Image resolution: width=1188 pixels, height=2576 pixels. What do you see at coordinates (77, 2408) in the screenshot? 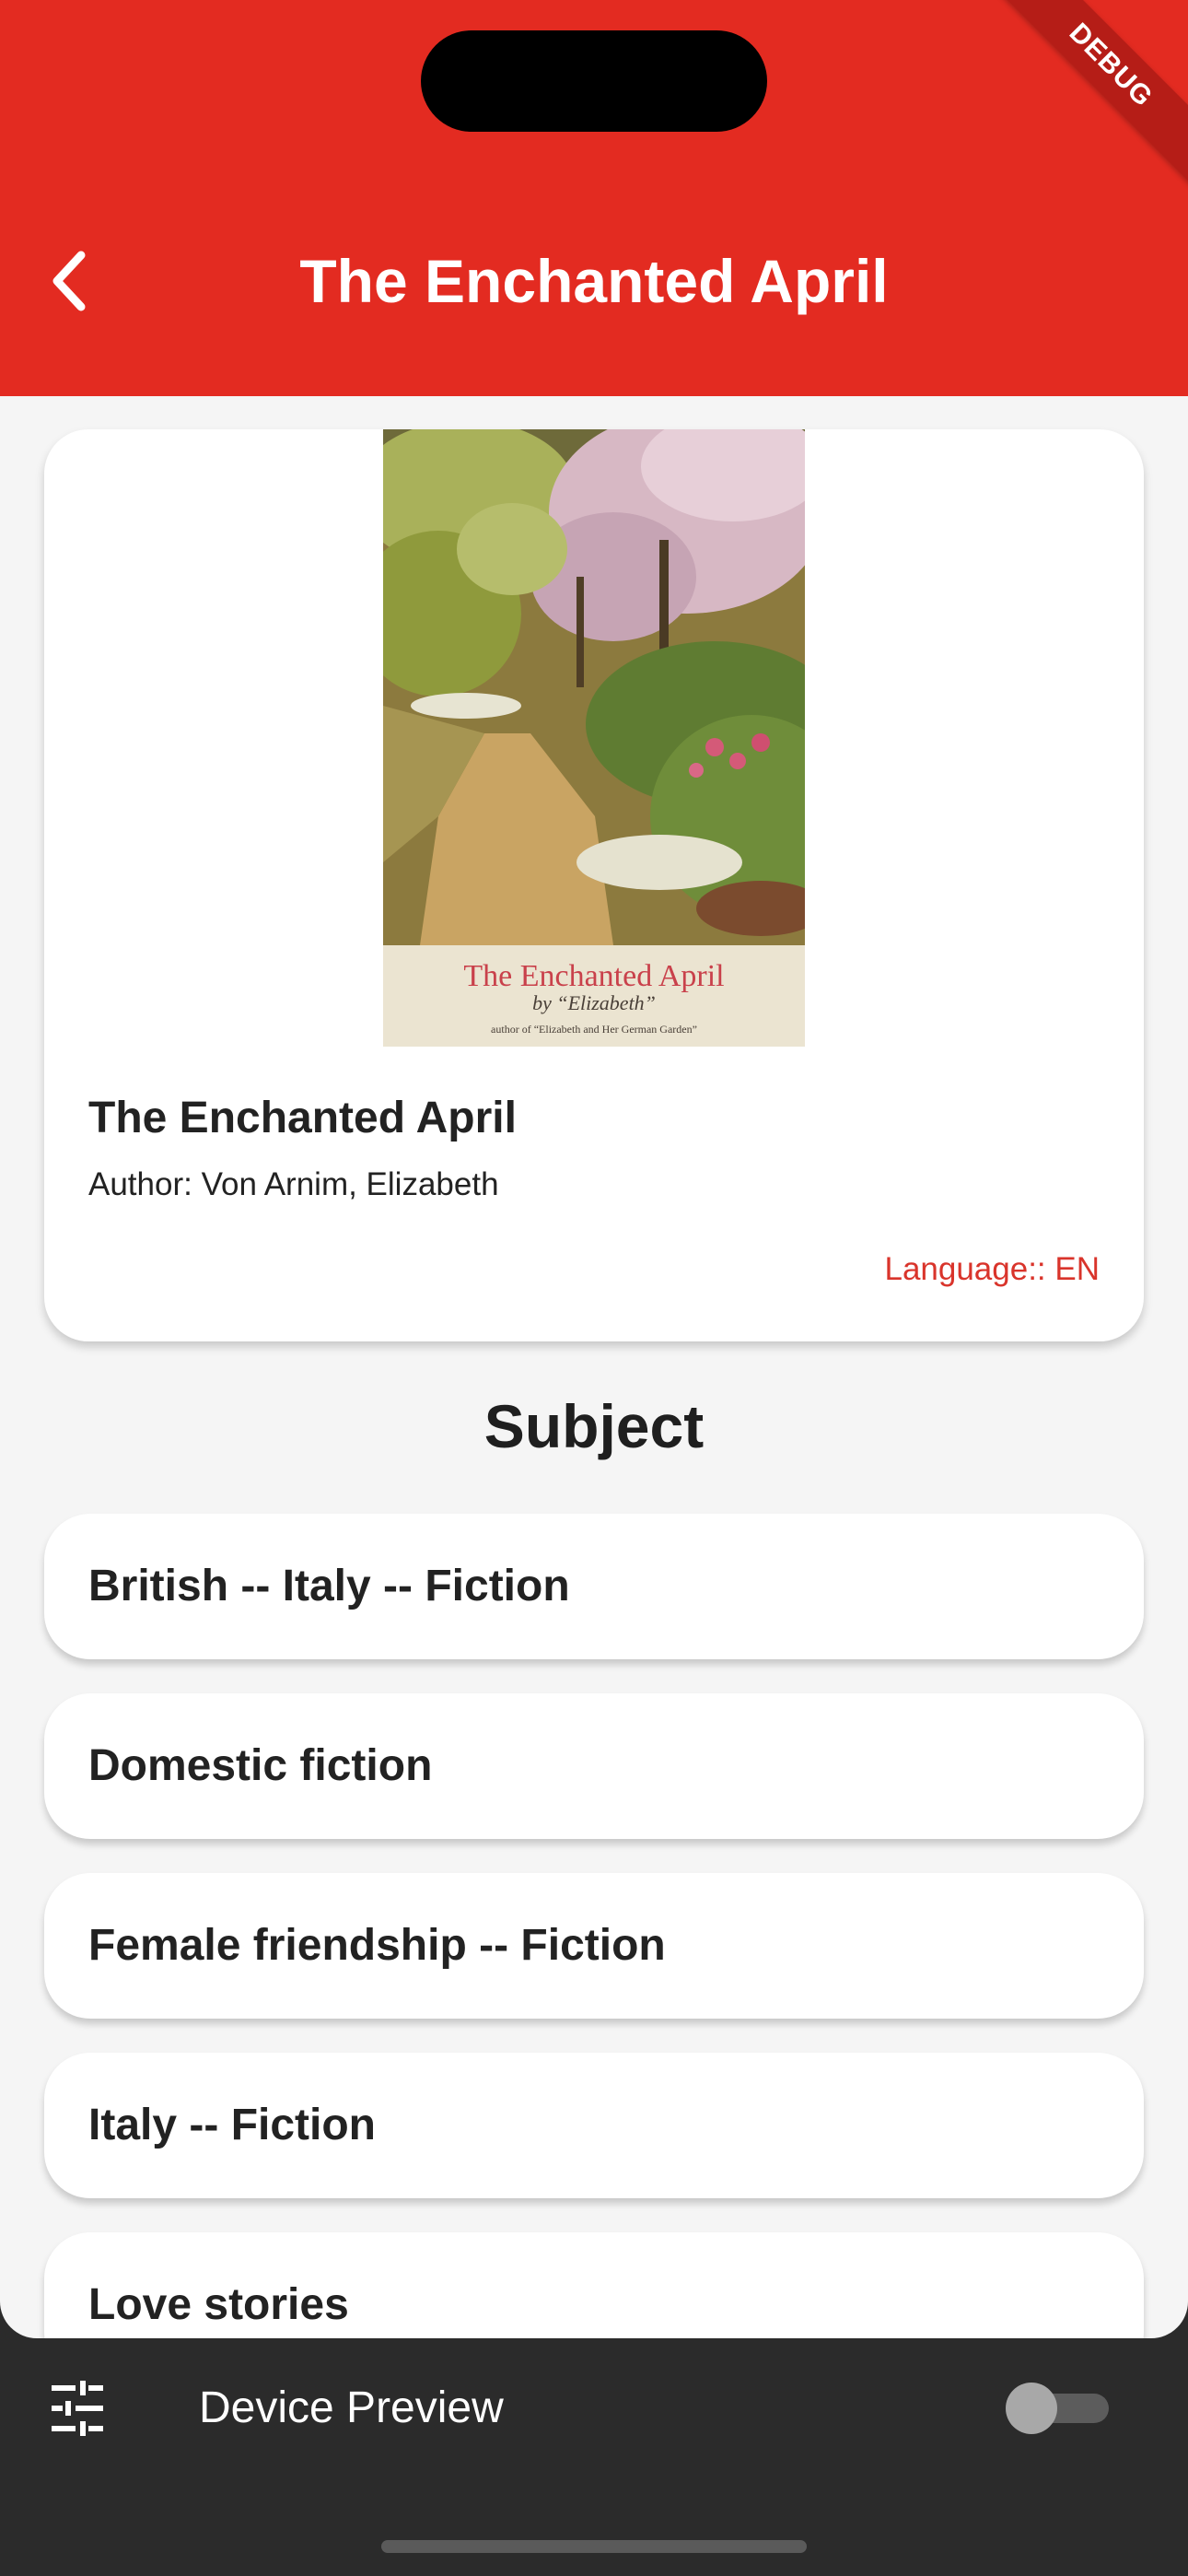
I see `sliders-icon` at bounding box center [77, 2408].